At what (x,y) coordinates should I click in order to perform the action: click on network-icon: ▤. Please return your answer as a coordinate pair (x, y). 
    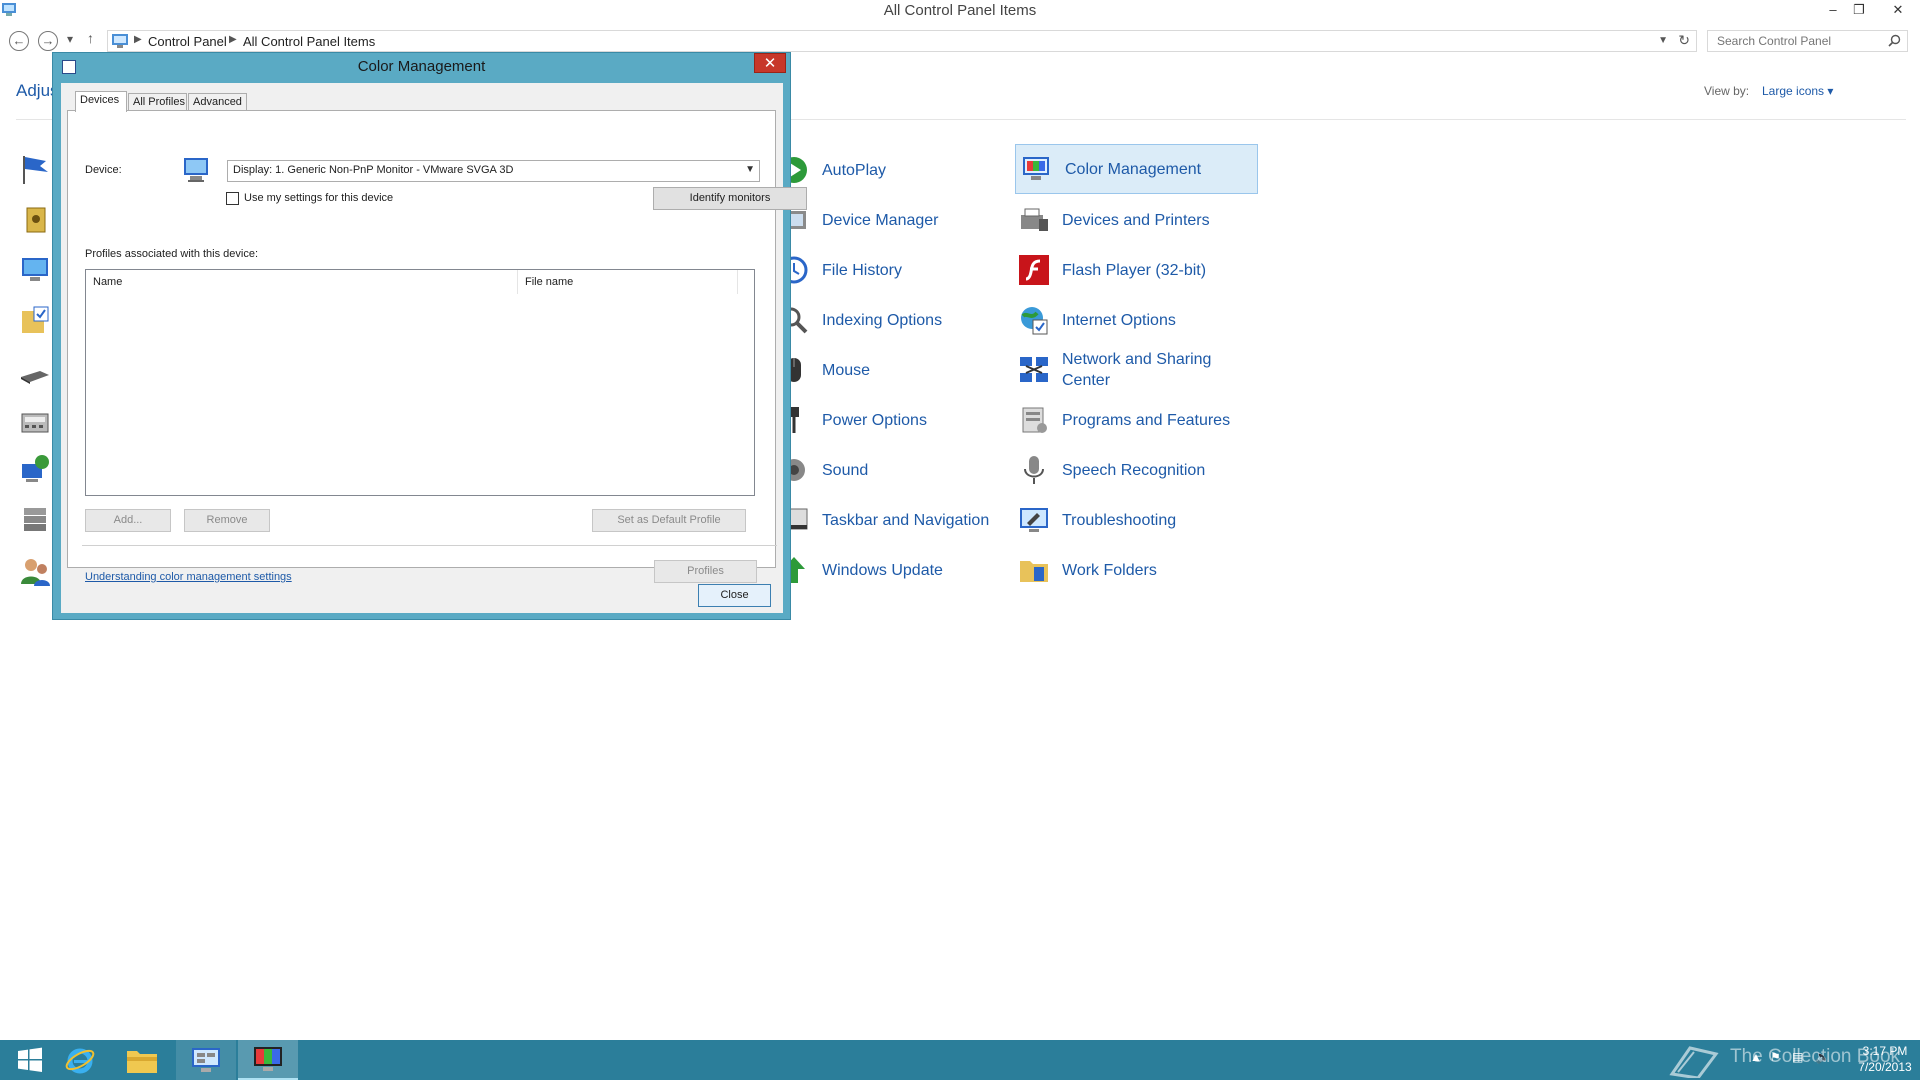
    Looking at the image, I should click on (1797, 1057).